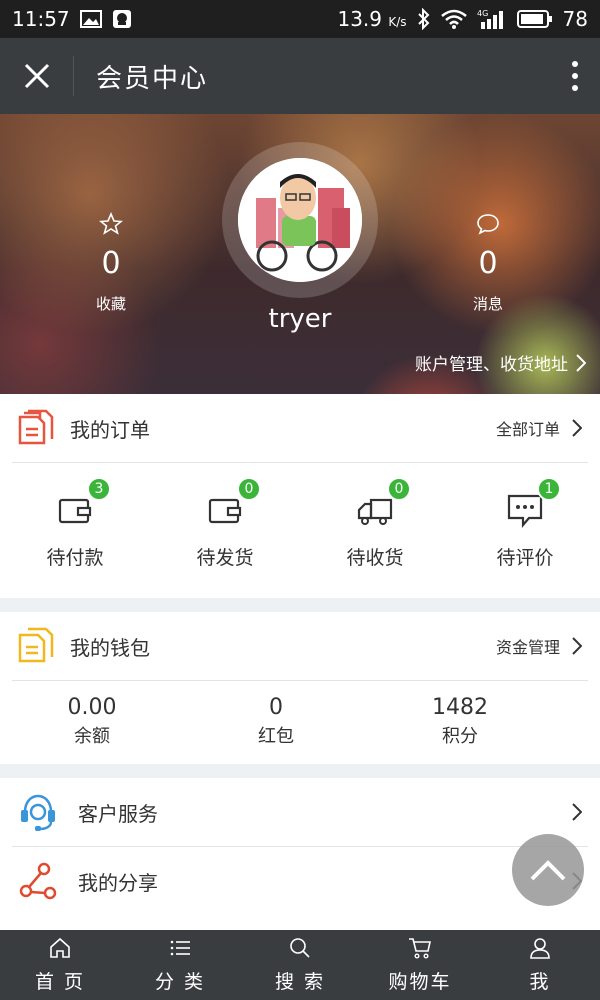  Describe the element at coordinates (460, 736) in the screenshot. I see `points-label: 积分` at that location.